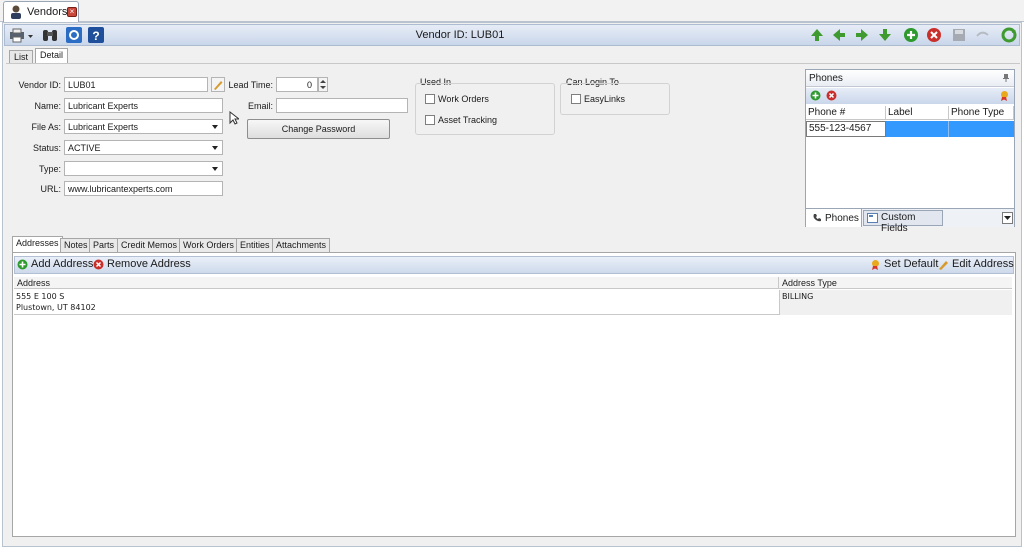  Describe the element at coordinates (143, 126) in the screenshot. I see `file-as-dropdown: Lubricant Experts` at that location.